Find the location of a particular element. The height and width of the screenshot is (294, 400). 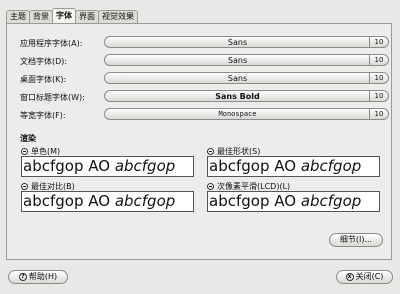

font-row-window-title: 窗口标题字体(W): Sans Bold 10 is located at coordinates (205, 96).